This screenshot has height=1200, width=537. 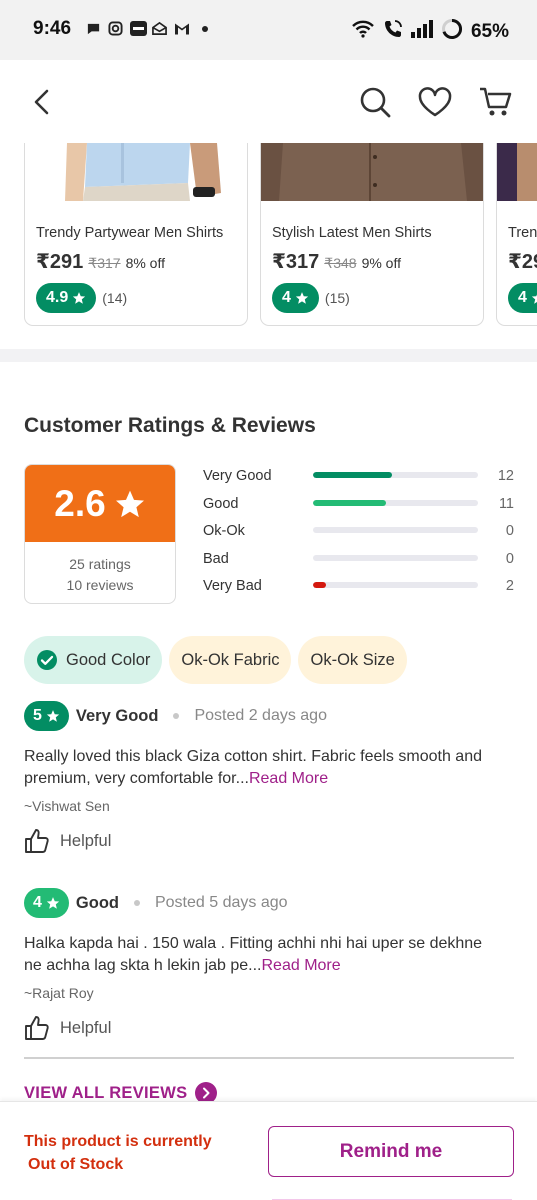 I want to click on back-arrow-icon, so click(x=42, y=102).